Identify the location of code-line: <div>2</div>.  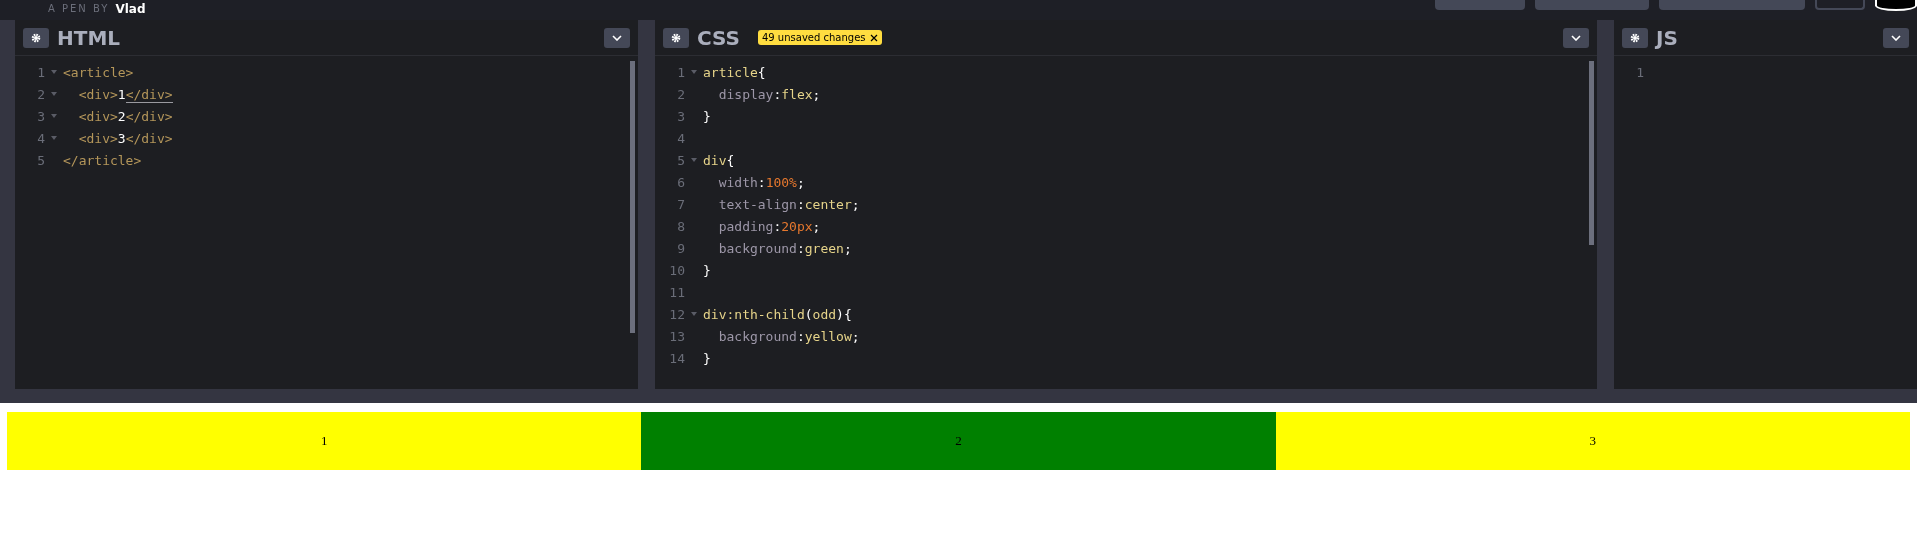
(125, 116).